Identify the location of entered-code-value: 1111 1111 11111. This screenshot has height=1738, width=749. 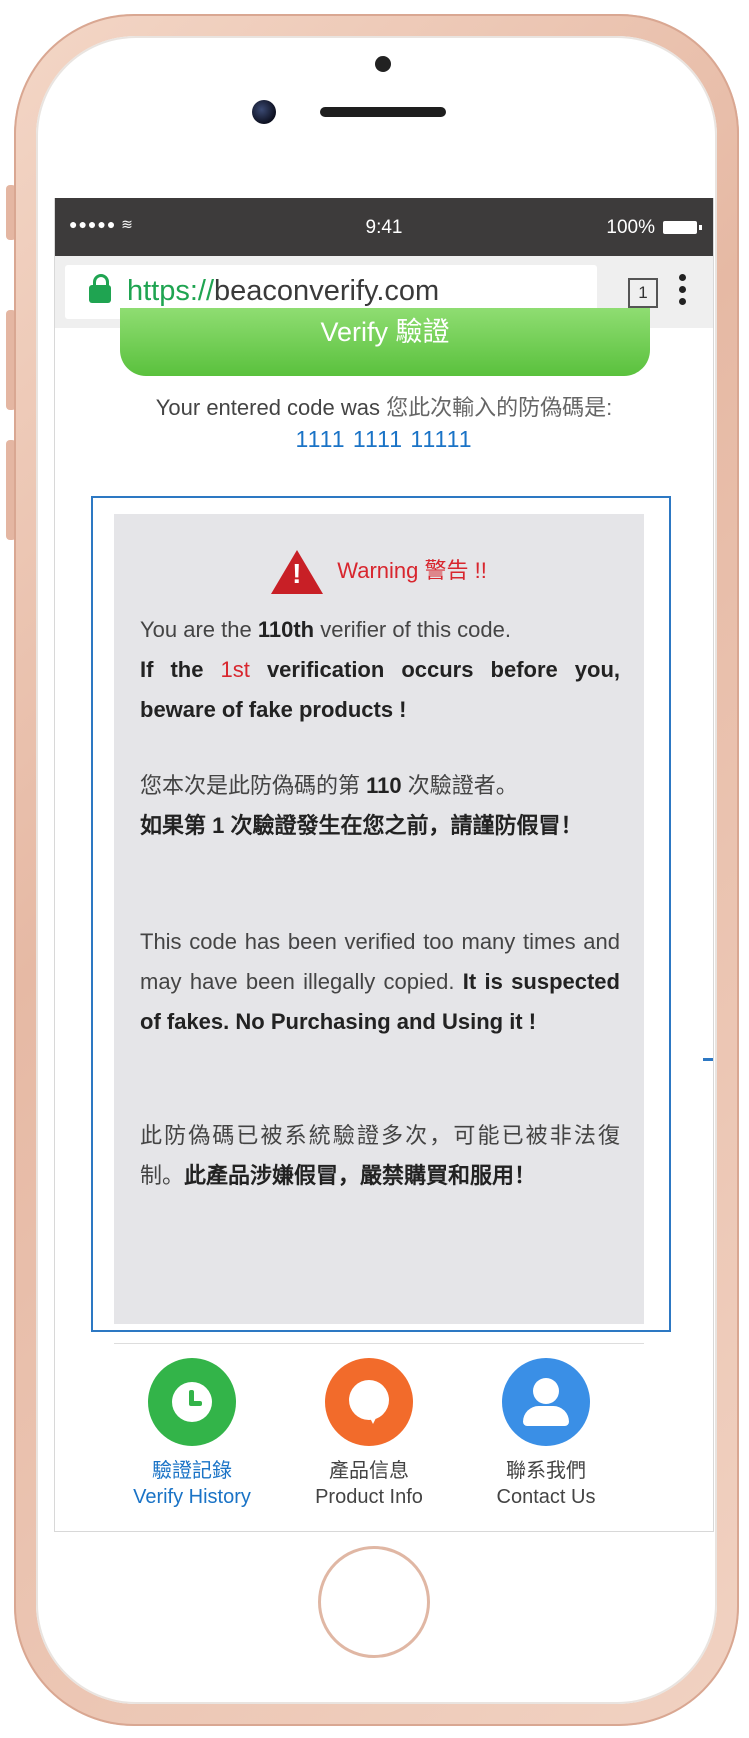
(384, 439).